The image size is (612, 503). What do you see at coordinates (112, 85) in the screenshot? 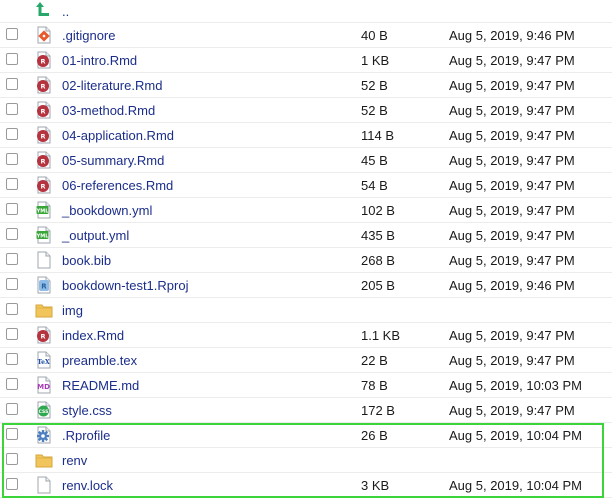
I see `file-name-link: 02-literature.Rmd` at bounding box center [112, 85].